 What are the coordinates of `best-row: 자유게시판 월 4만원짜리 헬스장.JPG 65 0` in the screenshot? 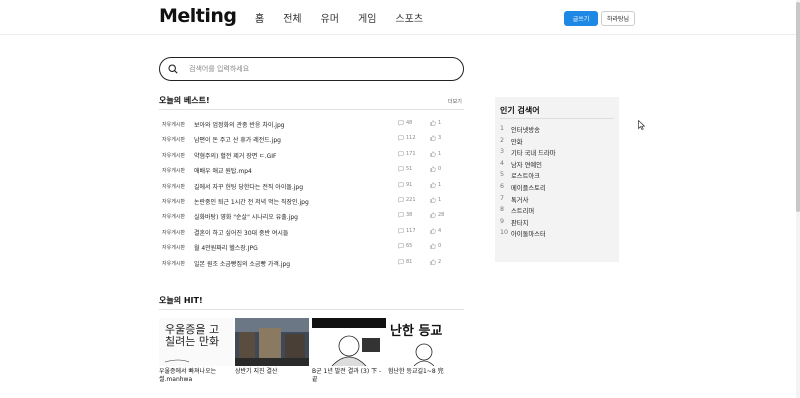 It's located at (311, 250).